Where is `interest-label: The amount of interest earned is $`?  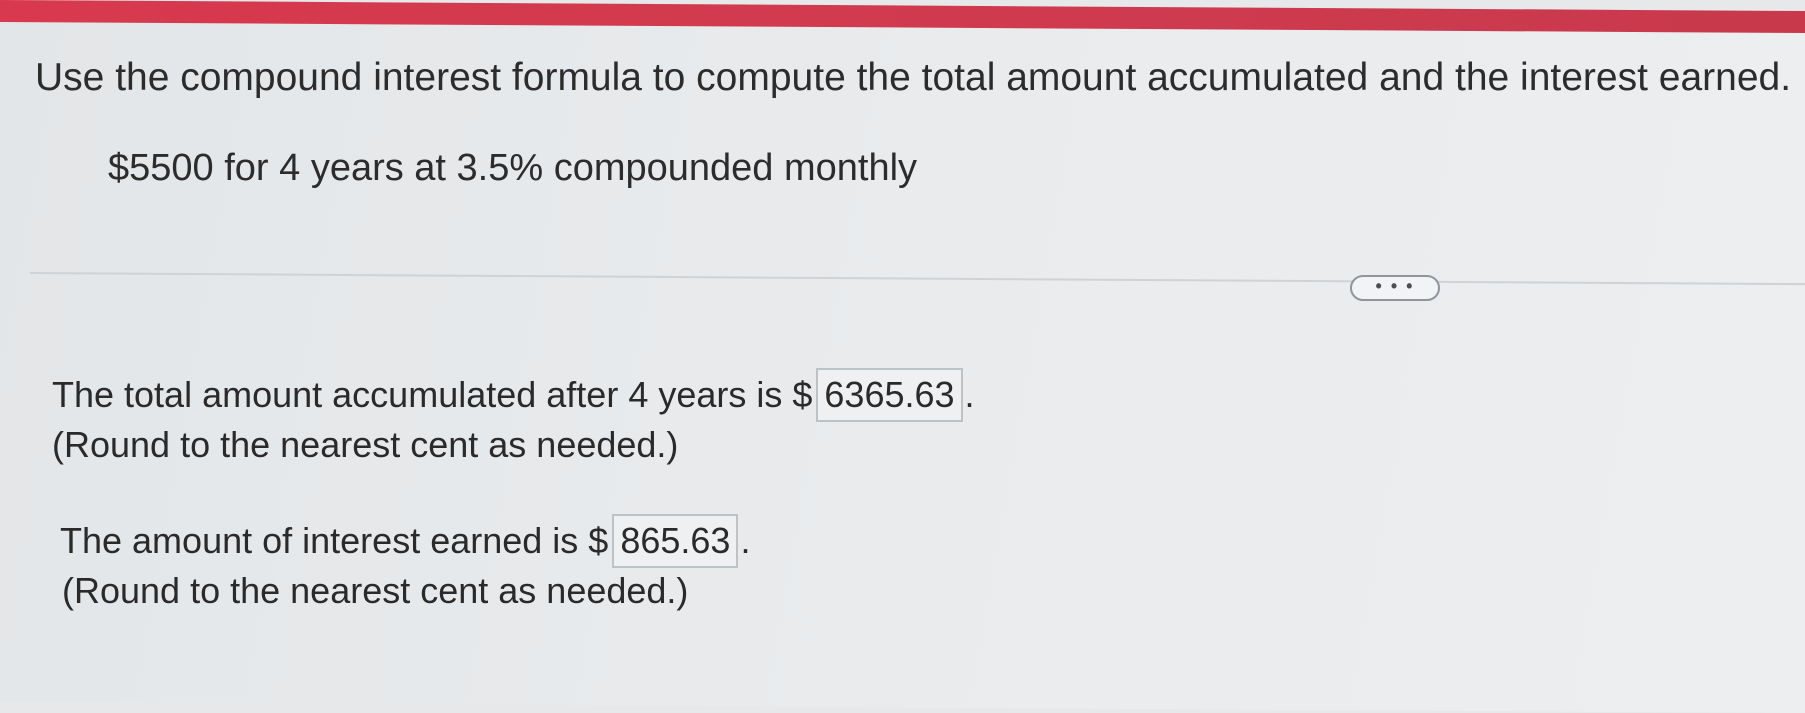 interest-label: The amount of interest earned is $ is located at coordinates (334, 540).